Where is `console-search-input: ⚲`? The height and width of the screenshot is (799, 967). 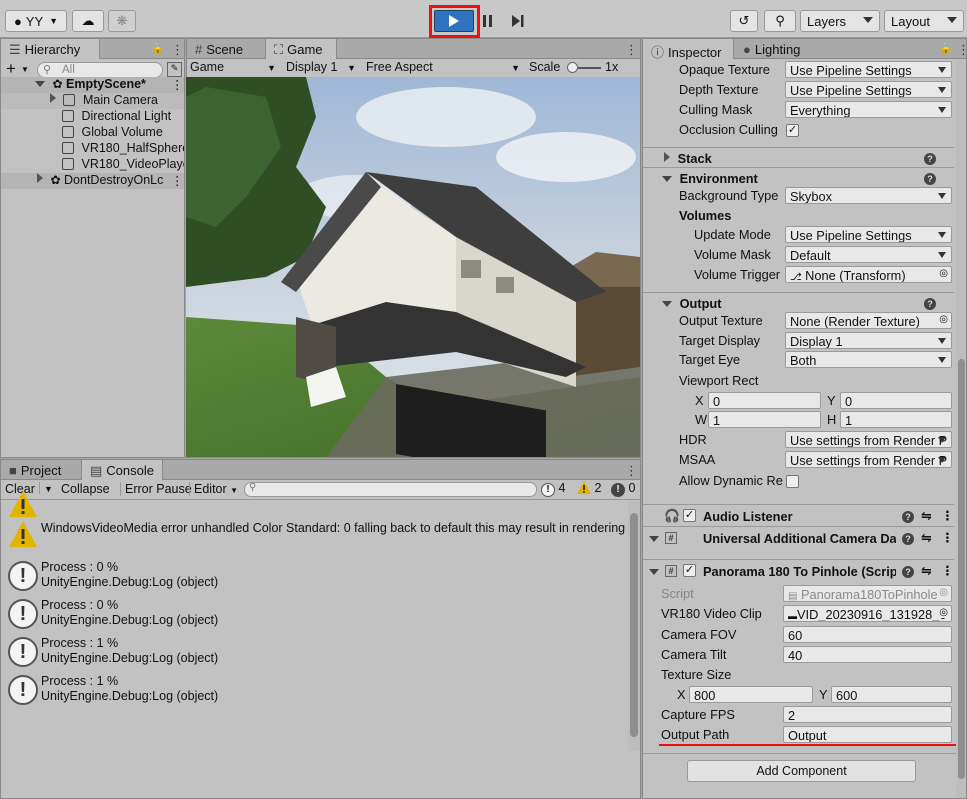 console-search-input: ⚲ is located at coordinates (390, 489).